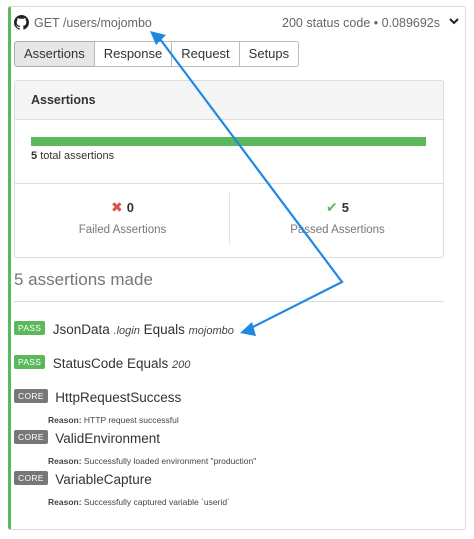  I want to click on passed-count: 5, so click(345, 207).